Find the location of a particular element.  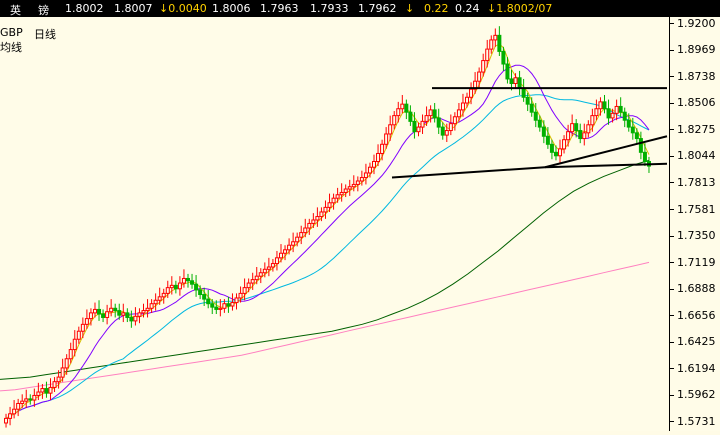

chart-indicator: 均线 is located at coordinates (11, 47).